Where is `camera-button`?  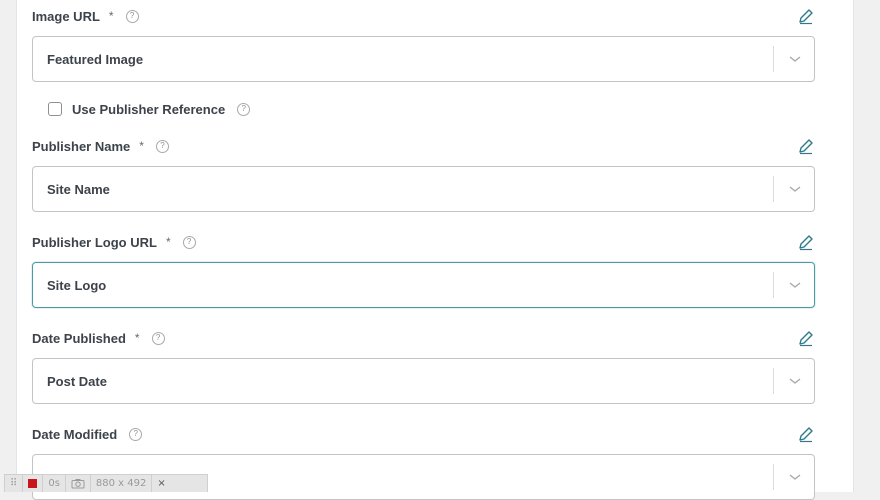 camera-button is located at coordinates (78, 483).